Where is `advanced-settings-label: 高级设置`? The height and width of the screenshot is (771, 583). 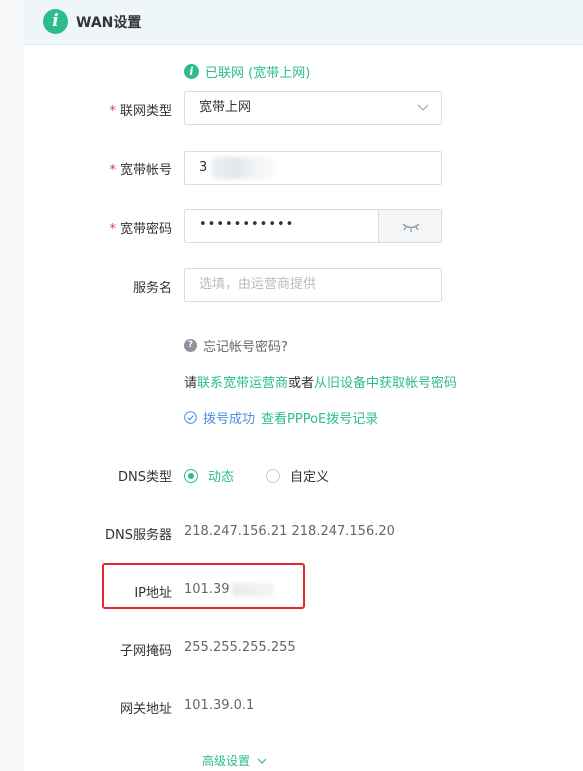
advanced-settings-label: 高级设置 is located at coordinates (226, 761).